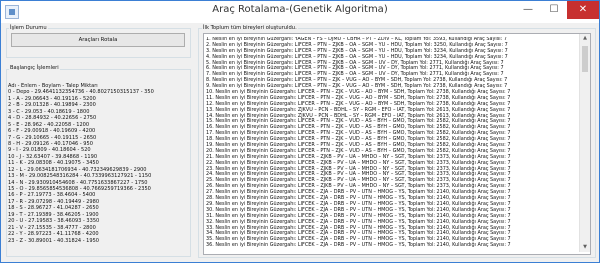  What do you see at coordinates (97, 241) in the screenshot?
I see `customer-list-item: 23 - Z - 30.89001 - 40.31824 - 1950` at bounding box center [97, 241].